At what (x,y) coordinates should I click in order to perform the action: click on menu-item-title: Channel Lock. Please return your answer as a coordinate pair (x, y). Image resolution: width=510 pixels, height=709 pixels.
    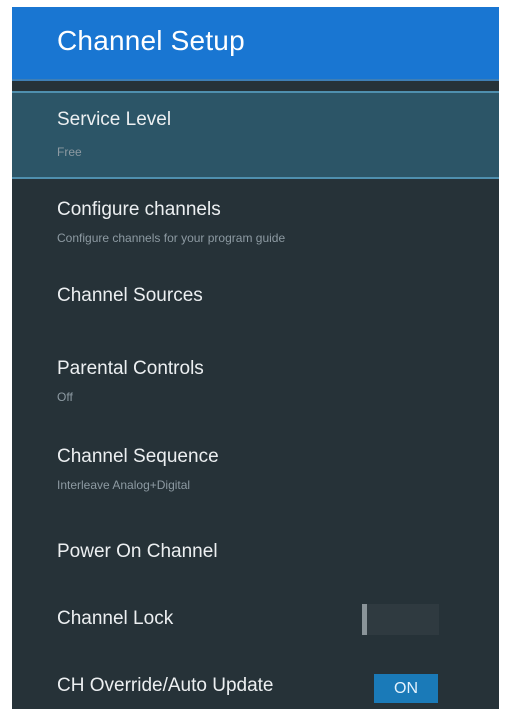
    Looking at the image, I should click on (115, 618).